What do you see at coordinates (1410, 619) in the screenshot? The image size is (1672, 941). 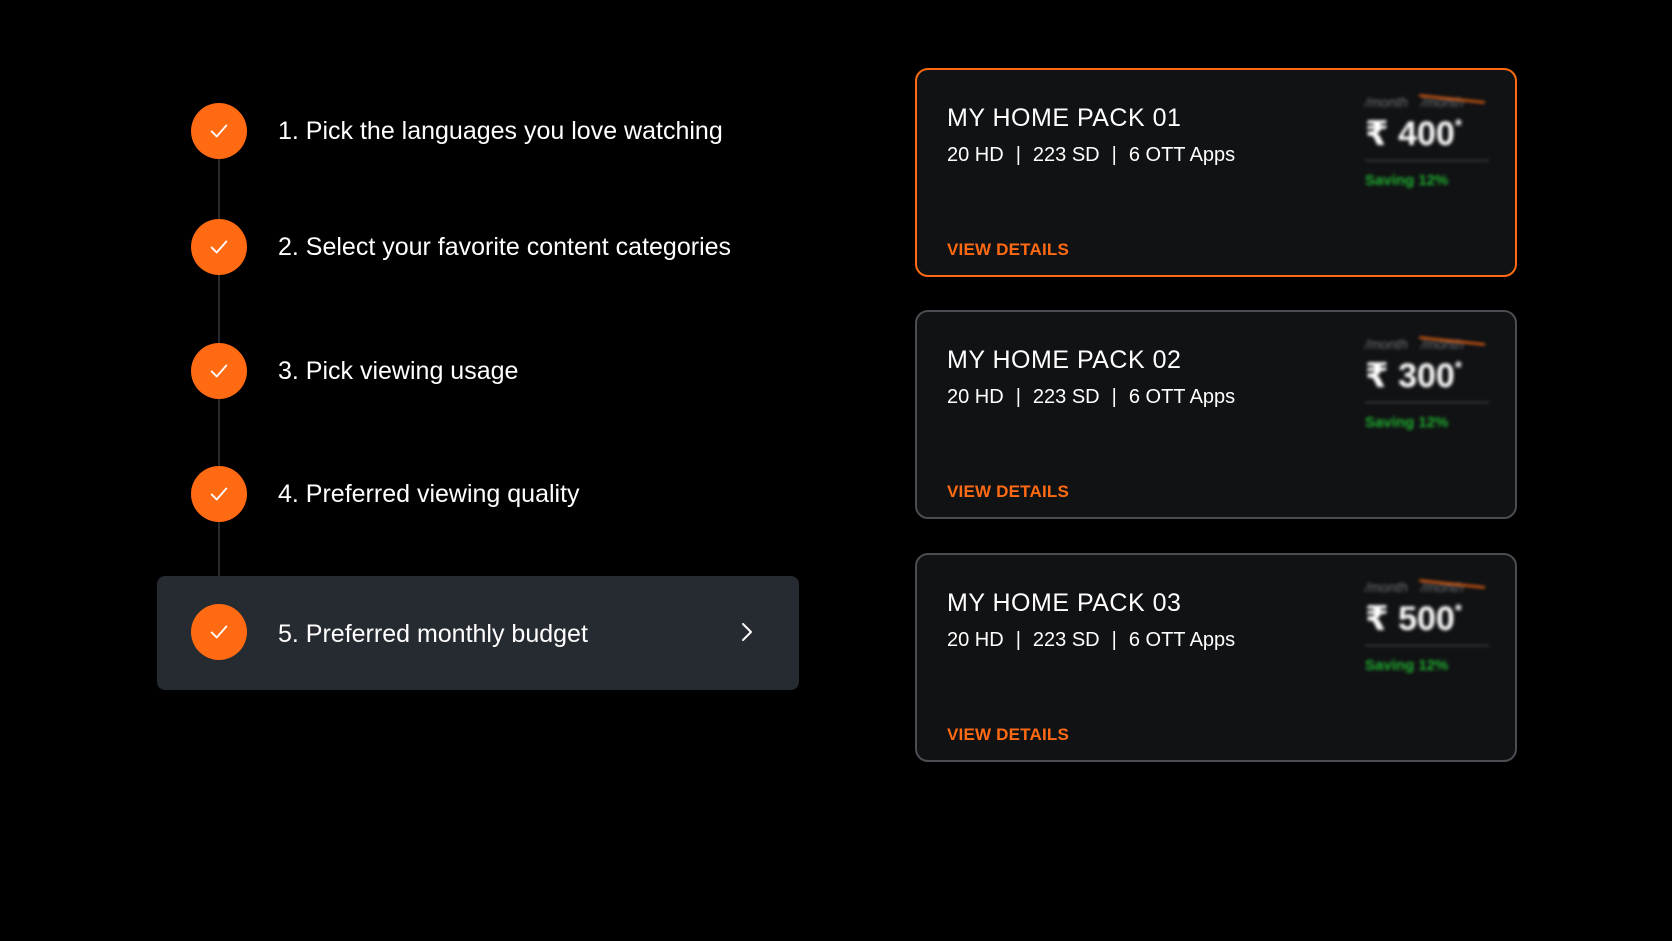 I see `price-value: ₹ 500` at bounding box center [1410, 619].